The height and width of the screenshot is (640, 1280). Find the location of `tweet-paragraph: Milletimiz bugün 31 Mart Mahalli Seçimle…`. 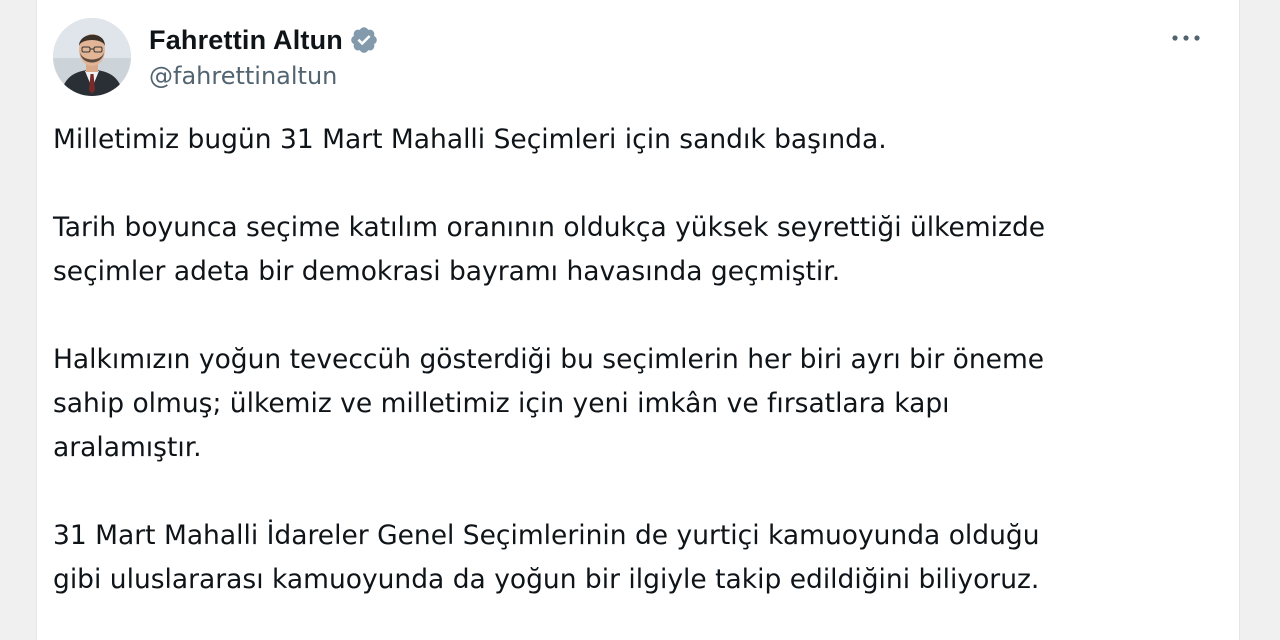

tweet-paragraph: Milletimiz bugün 31 Mart Mahalli Seçimle… is located at coordinates (638, 140).